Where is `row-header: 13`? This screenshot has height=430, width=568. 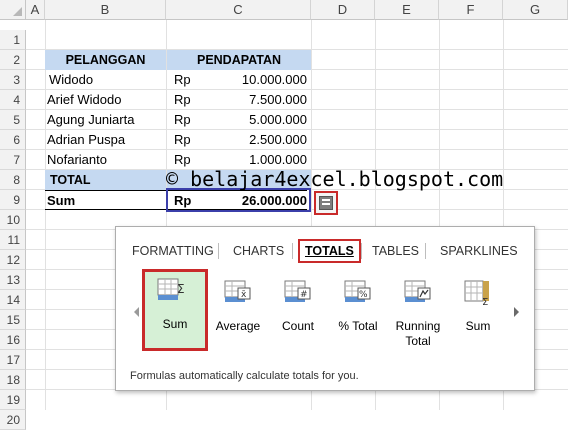 row-header: 13 is located at coordinates (13, 280).